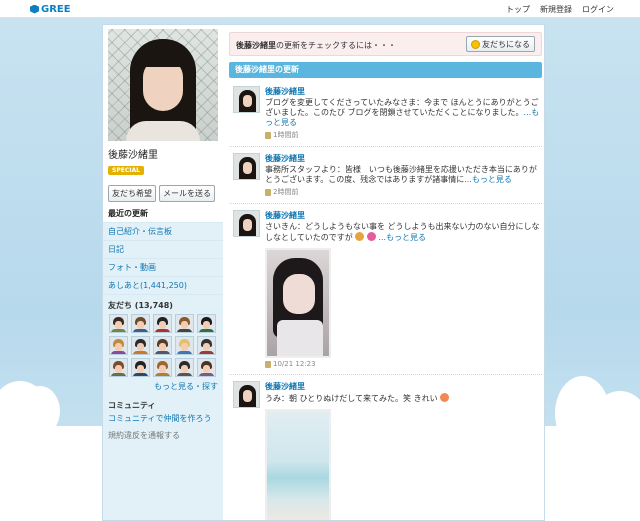 This screenshot has height=521, width=640. I want to click on add-friend-button: 友だち希望, so click(132, 193).